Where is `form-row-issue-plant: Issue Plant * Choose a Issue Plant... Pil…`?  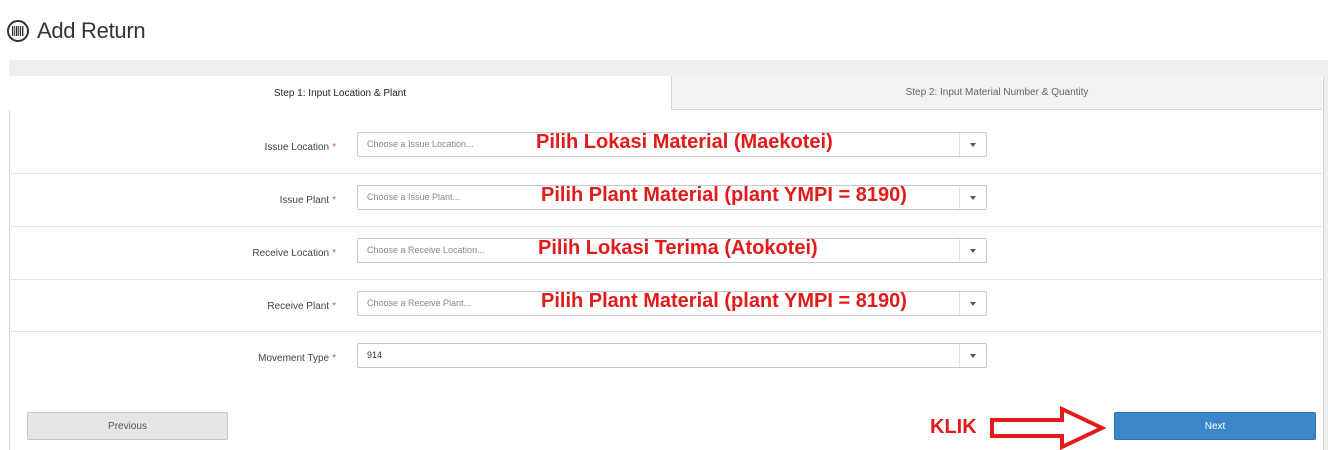 form-row-issue-plant: Issue Plant * Choose a Issue Plant... Pil… is located at coordinates (666, 200).